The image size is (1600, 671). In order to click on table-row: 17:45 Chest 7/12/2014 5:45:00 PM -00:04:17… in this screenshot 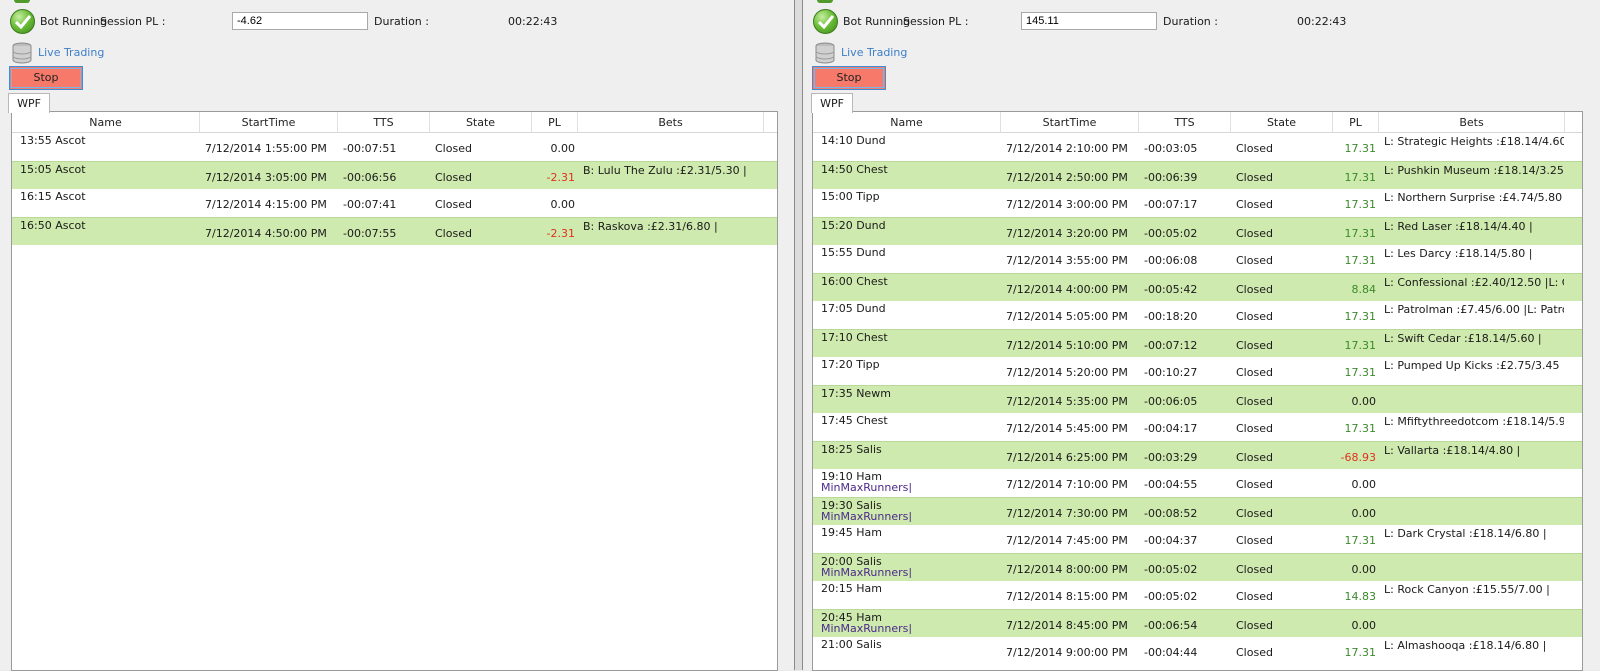, I will do `click(1197, 427)`.